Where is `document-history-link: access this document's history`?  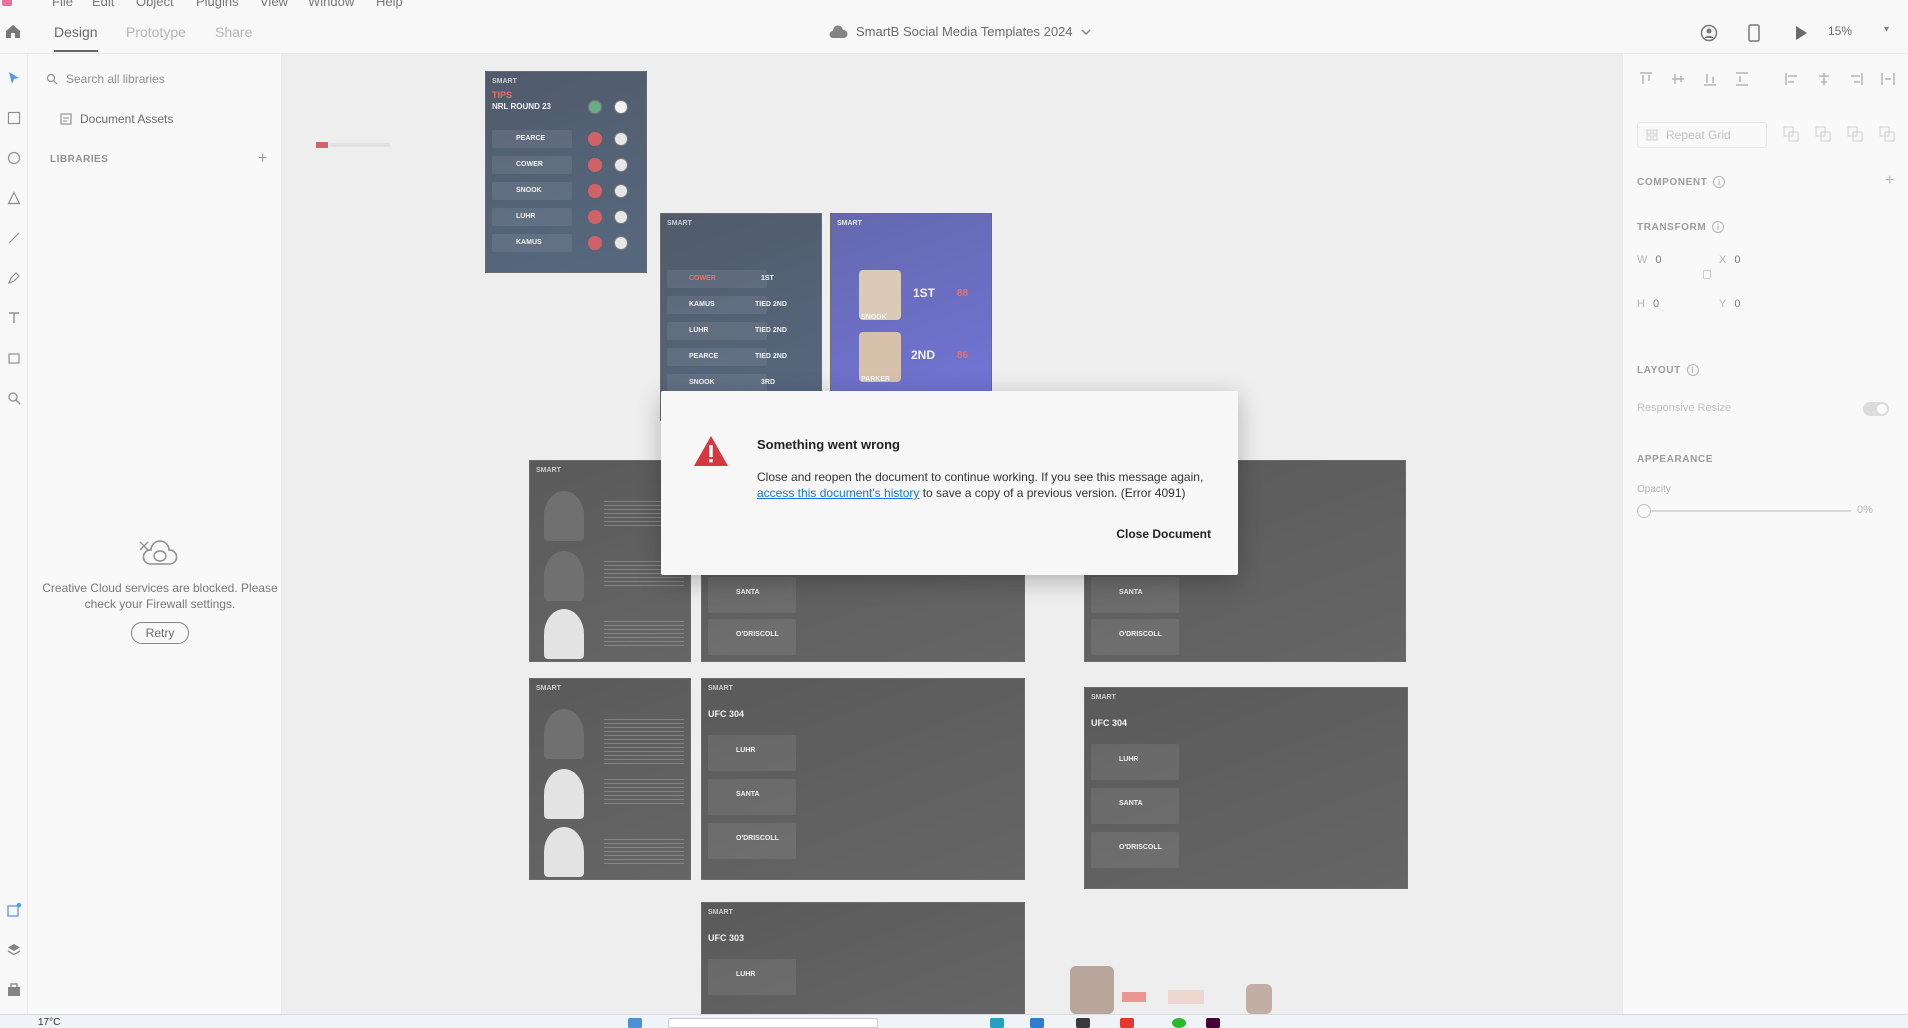
document-history-link: access this document's history is located at coordinates (838, 493).